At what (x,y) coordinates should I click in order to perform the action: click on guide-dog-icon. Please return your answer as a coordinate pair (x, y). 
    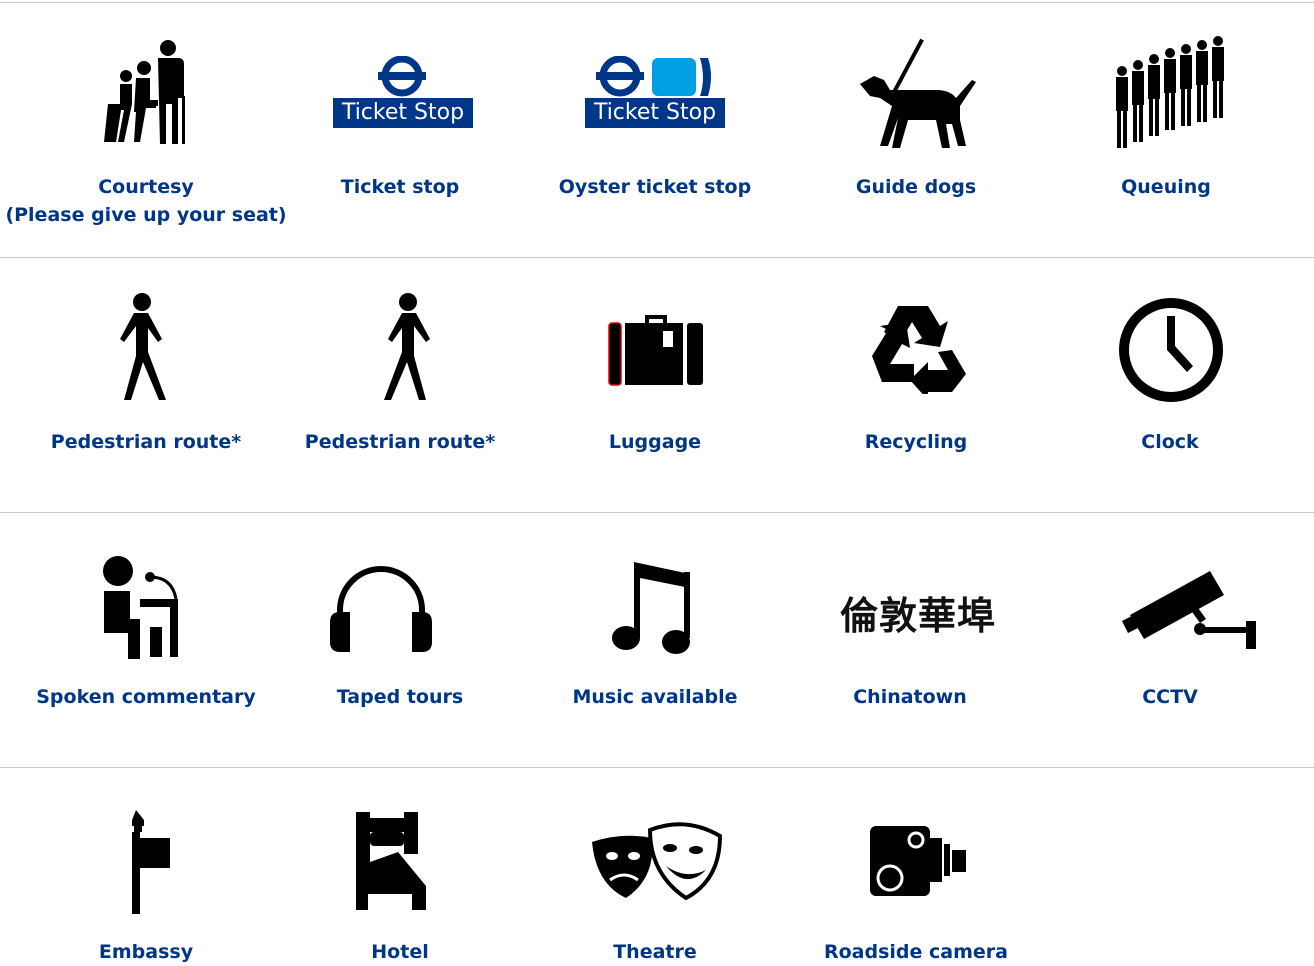
    Looking at the image, I should click on (918, 93).